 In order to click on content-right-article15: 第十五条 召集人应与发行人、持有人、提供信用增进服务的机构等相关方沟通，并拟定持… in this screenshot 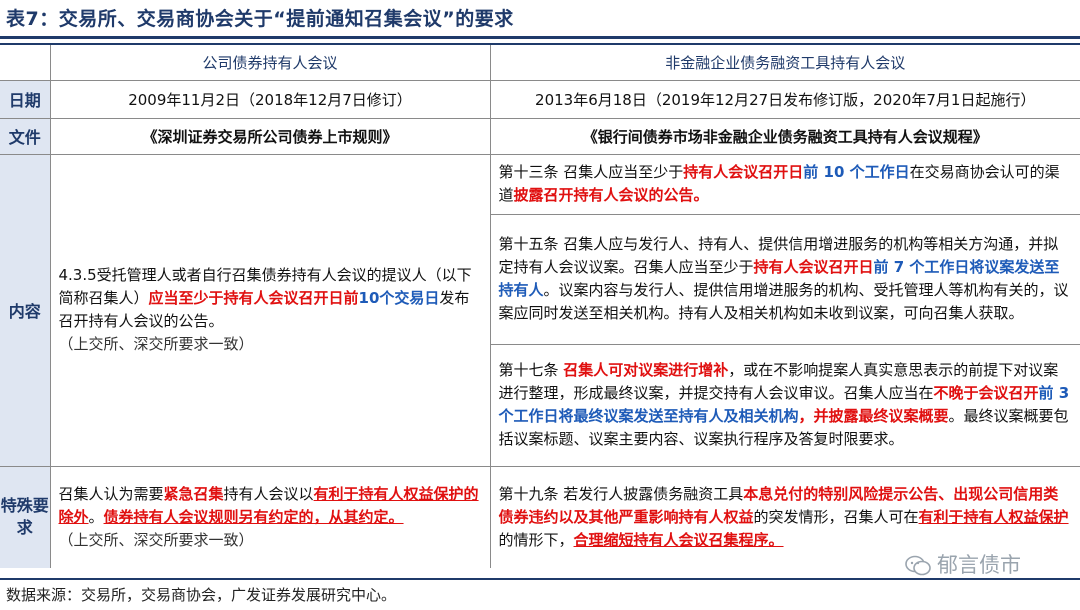, I will do `click(784, 279)`.